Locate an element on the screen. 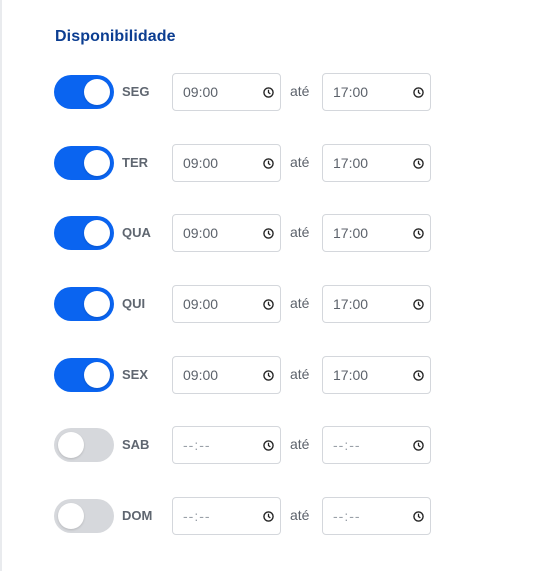 The width and height of the screenshot is (557, 571). day-row-sex: SEX 09:00 até 17:00 is located at coordinates (244, 375).